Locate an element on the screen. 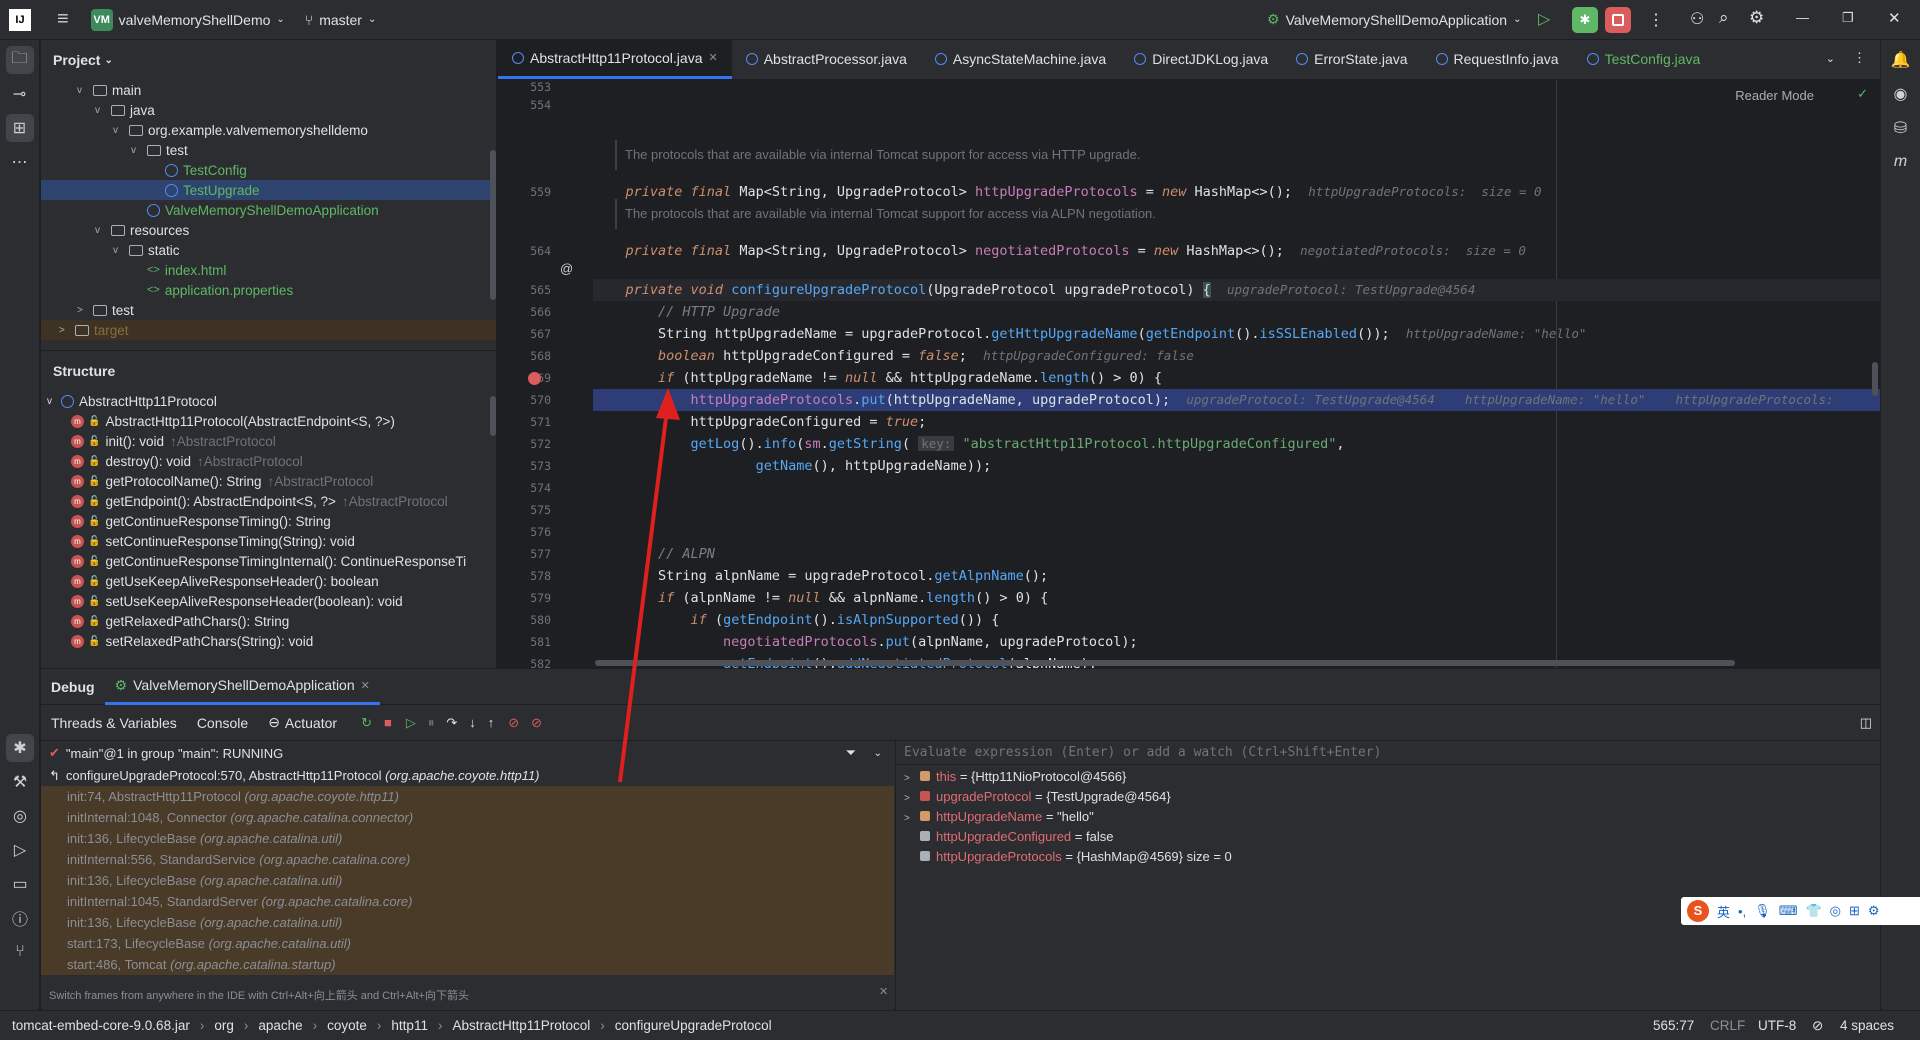 The height and width of the screenshot is (1040, 1920). vertical-scrollbar is located at coordinates (1875, 379).